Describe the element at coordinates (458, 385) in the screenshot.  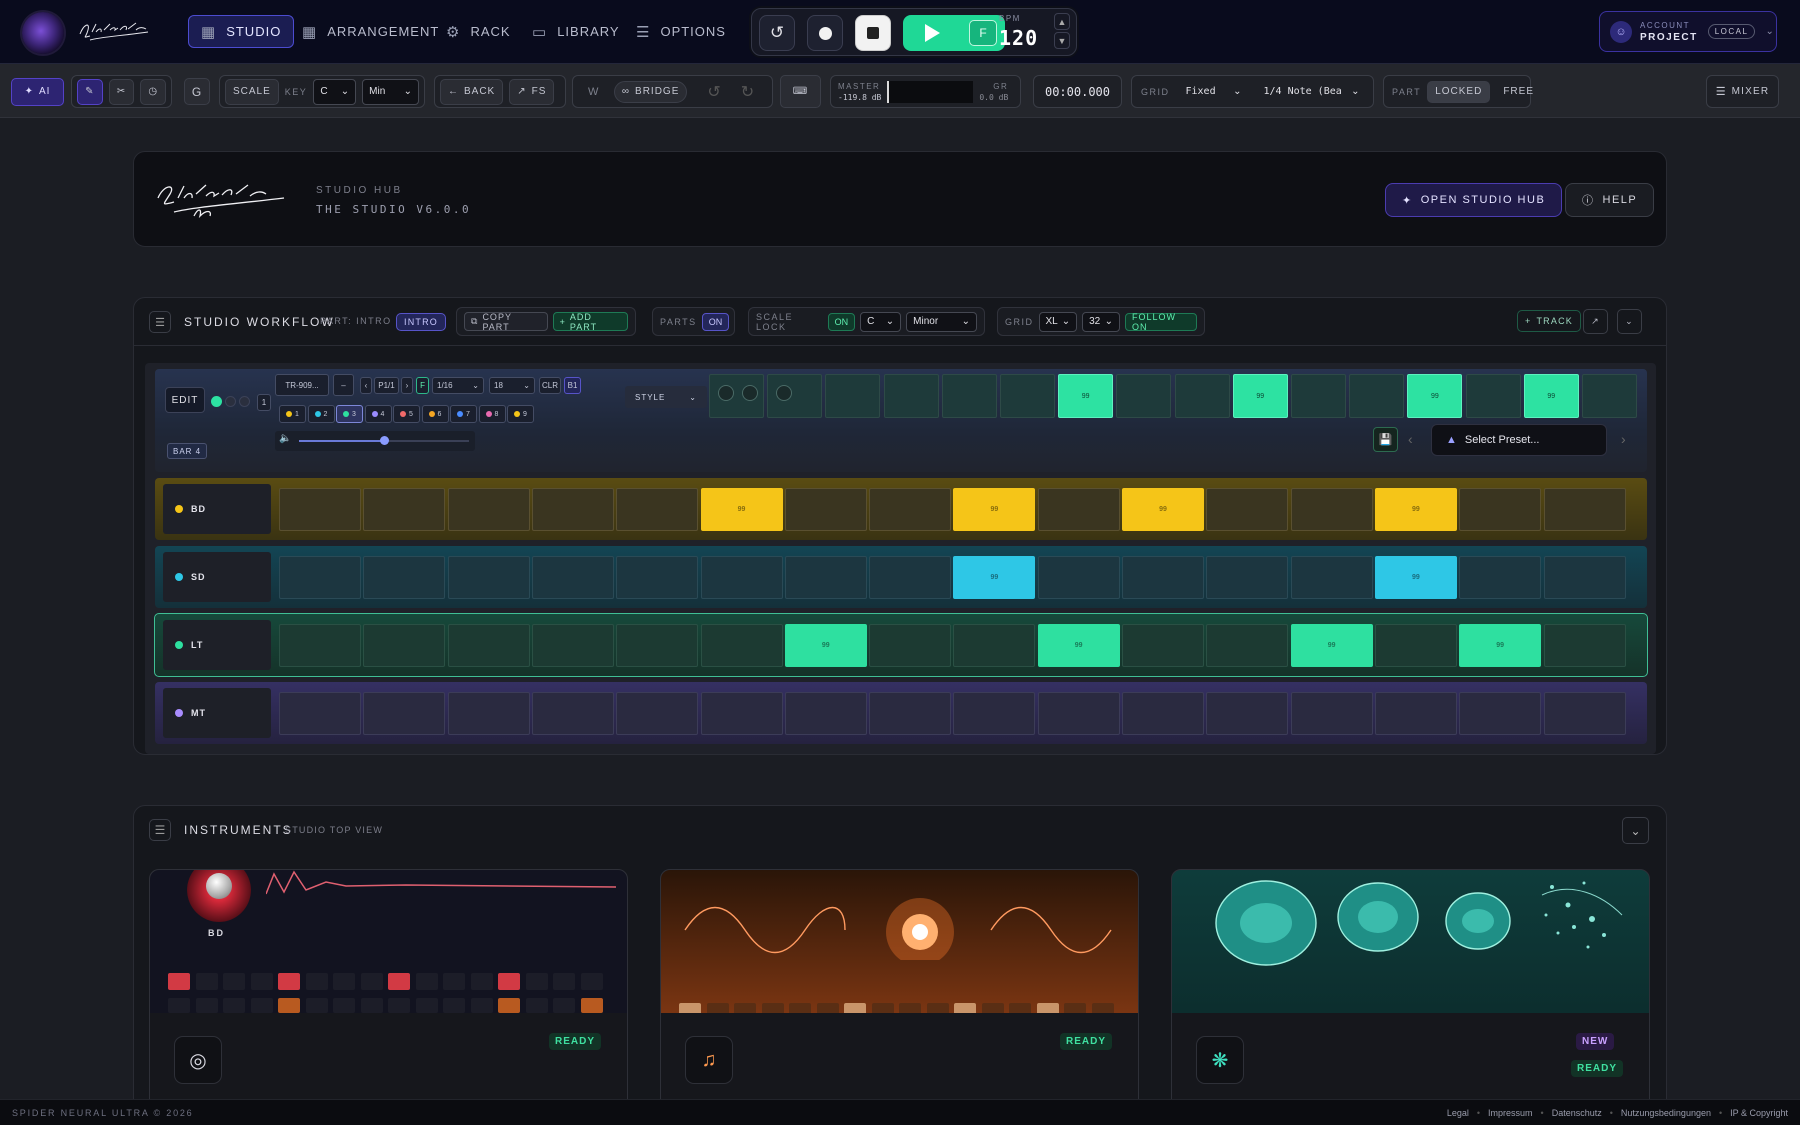
I see `division-select: 1/16 ⌄` at that location.